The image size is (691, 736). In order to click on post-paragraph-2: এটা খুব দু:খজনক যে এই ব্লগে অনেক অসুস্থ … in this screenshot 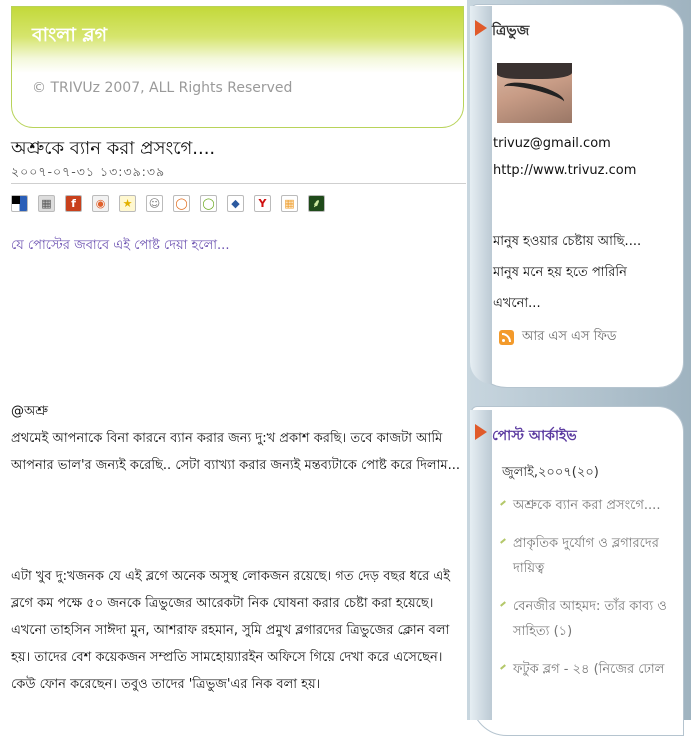, I will do `click(231, 630)`.